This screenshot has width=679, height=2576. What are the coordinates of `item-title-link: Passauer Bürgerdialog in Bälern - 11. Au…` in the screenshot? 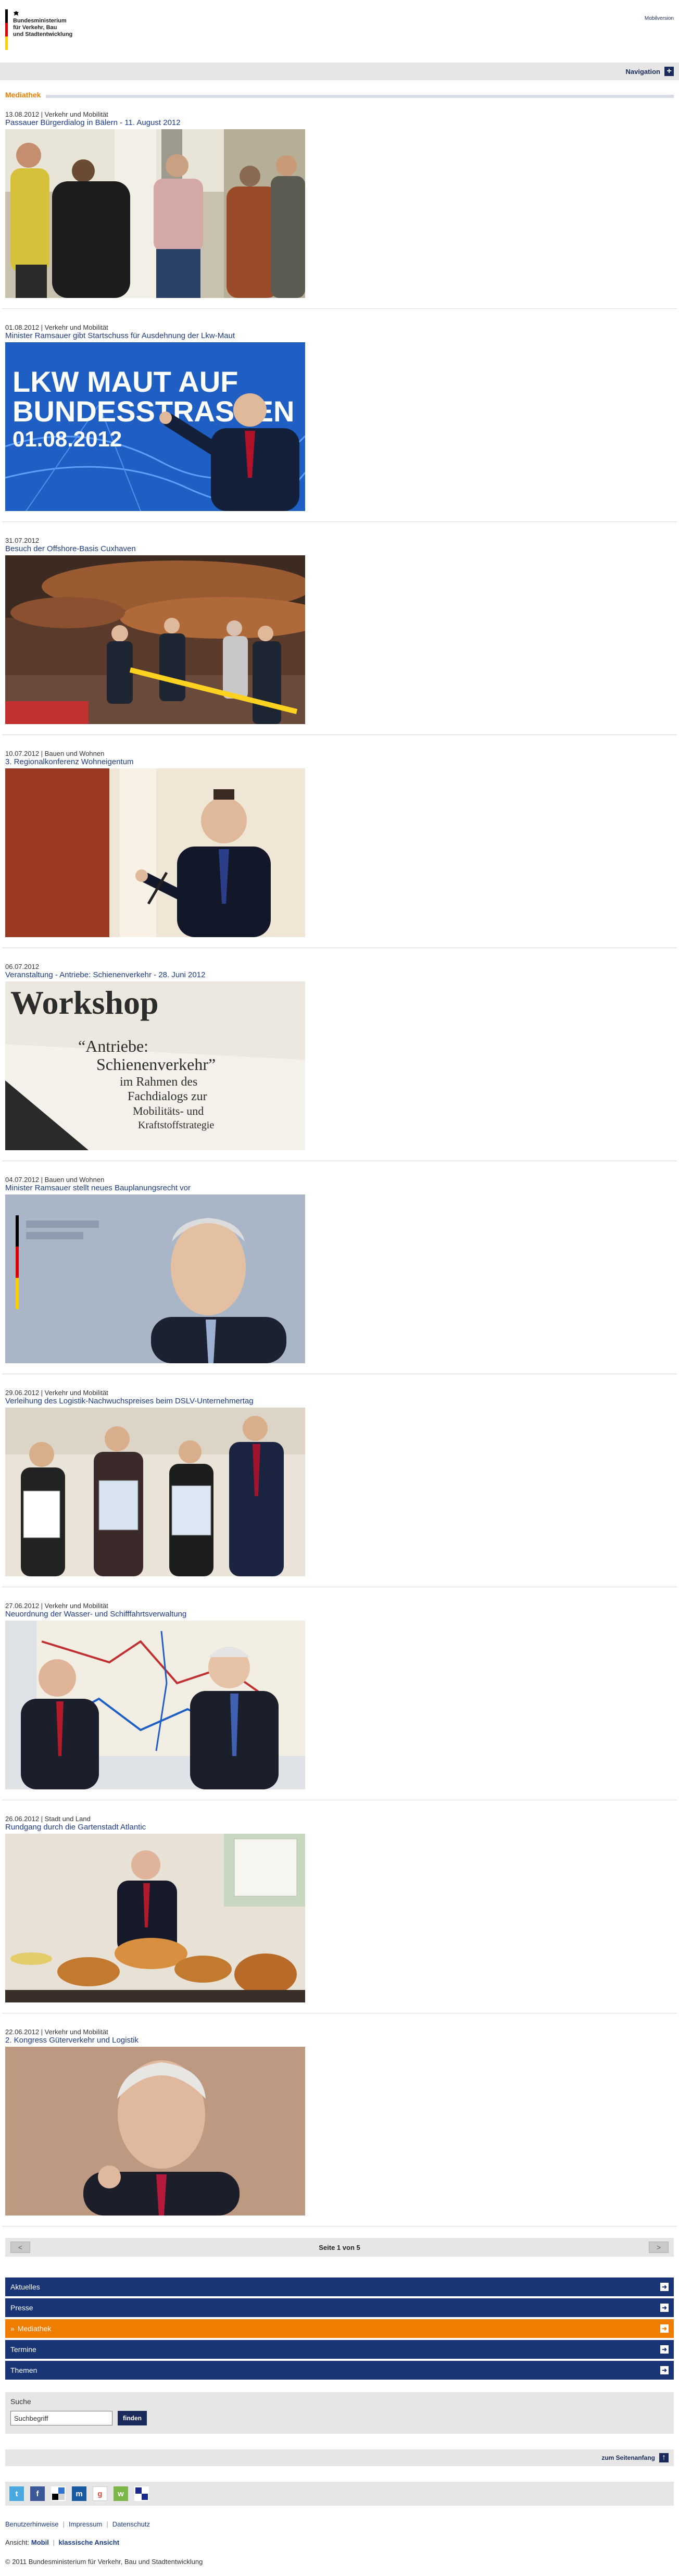 It's located at (340, 122).